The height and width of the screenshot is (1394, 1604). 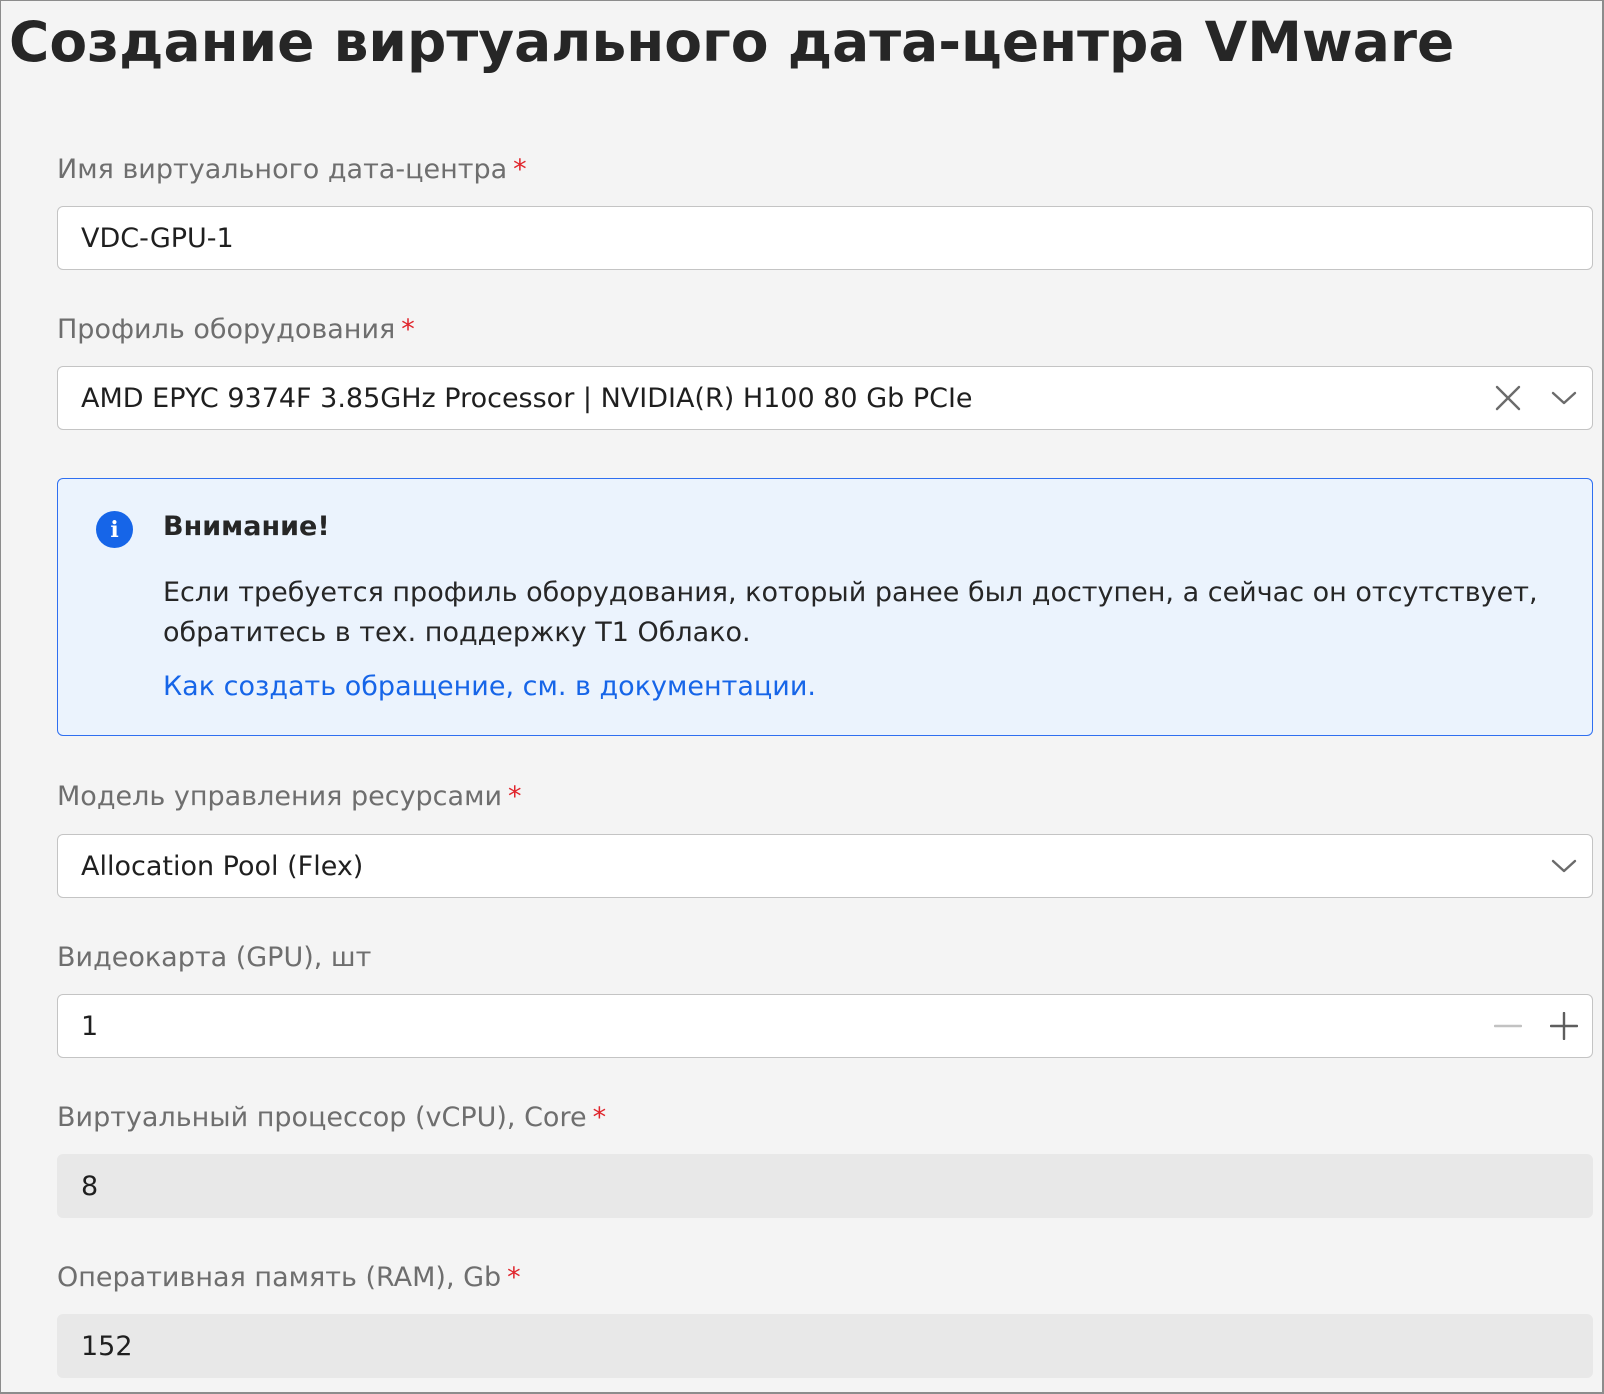 I want to click on vcpu-label: Виртуальный процессор (vCPU), Core *, so click(x=331, y=1117).